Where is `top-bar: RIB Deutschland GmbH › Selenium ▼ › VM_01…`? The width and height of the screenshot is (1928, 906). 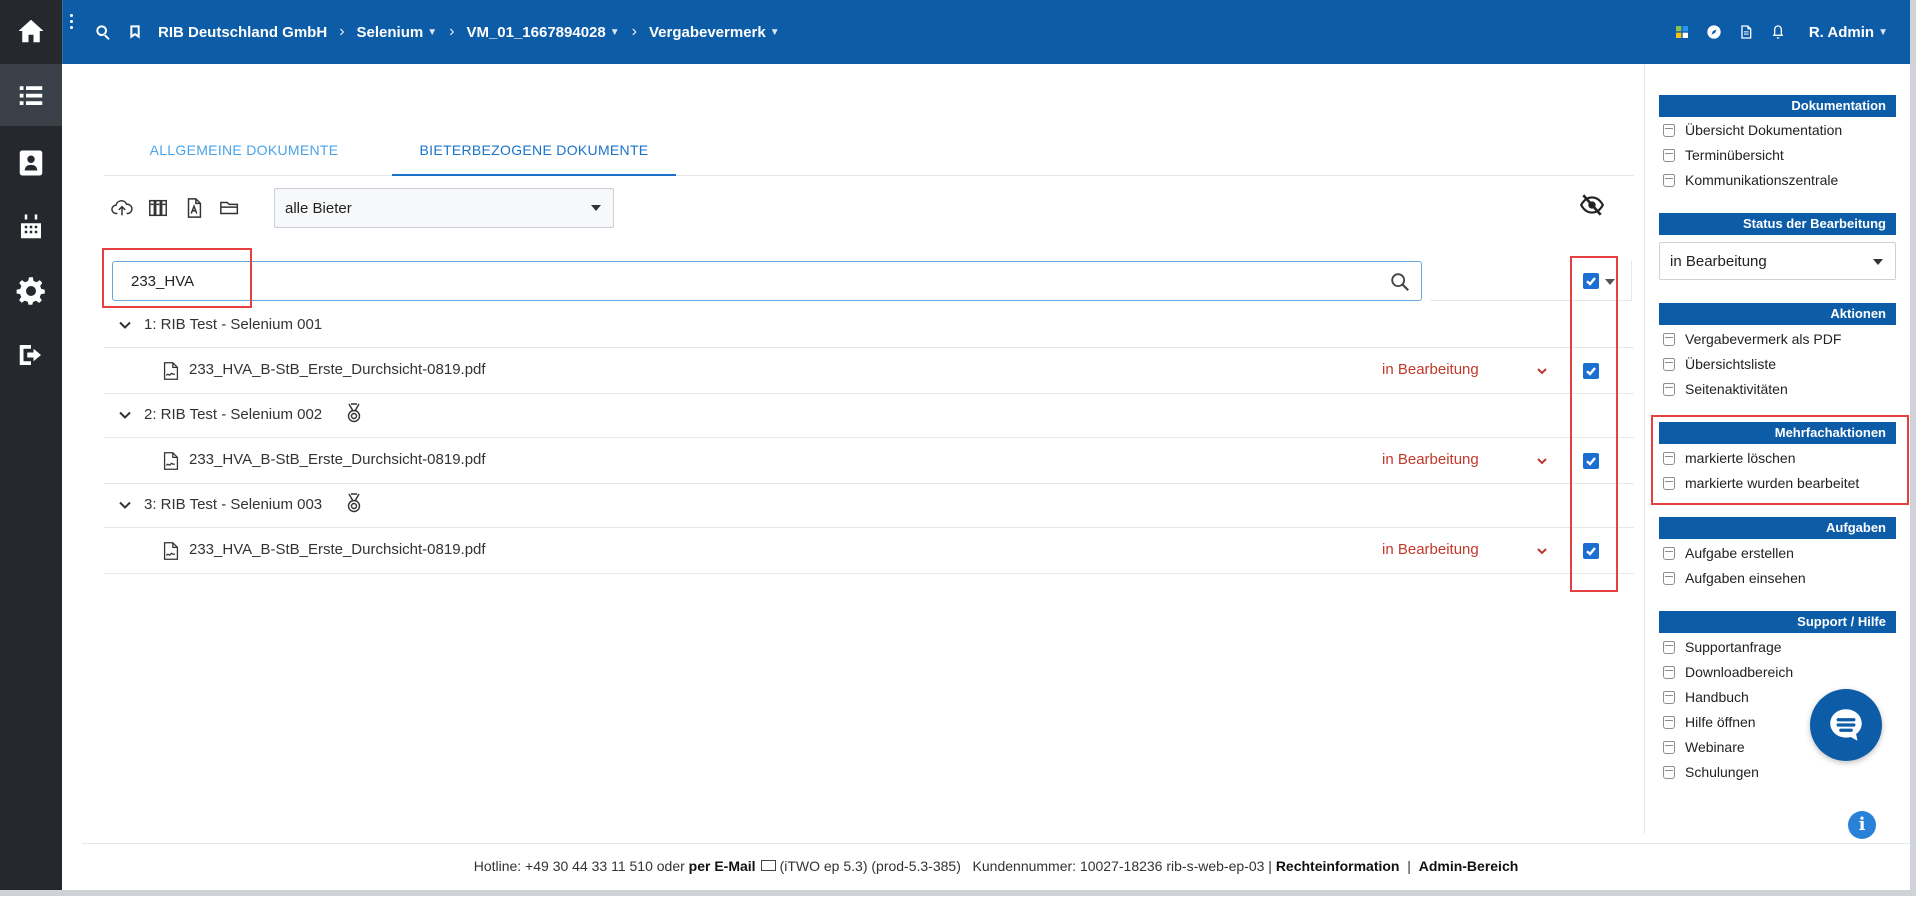 top-bar: RIB Deutschland GmbH › Selenium ▼ › VM_01… is located at coordinates (996, 32).